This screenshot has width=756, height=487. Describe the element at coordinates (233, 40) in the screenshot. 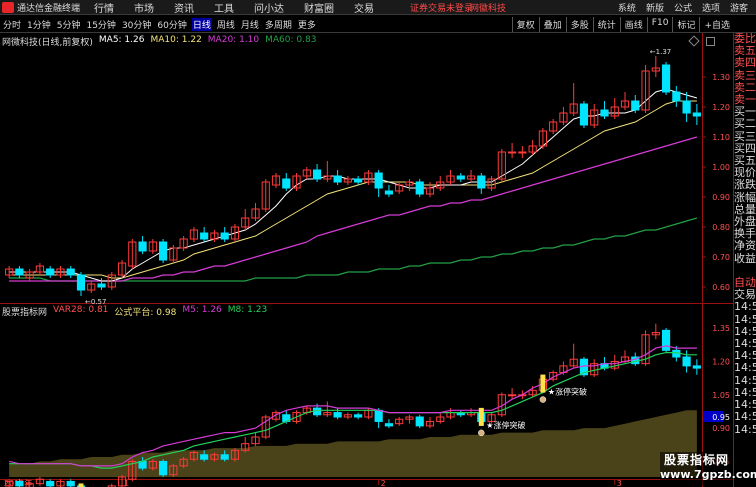

I see `legend-ma20: MA20: 1.10` at that location.